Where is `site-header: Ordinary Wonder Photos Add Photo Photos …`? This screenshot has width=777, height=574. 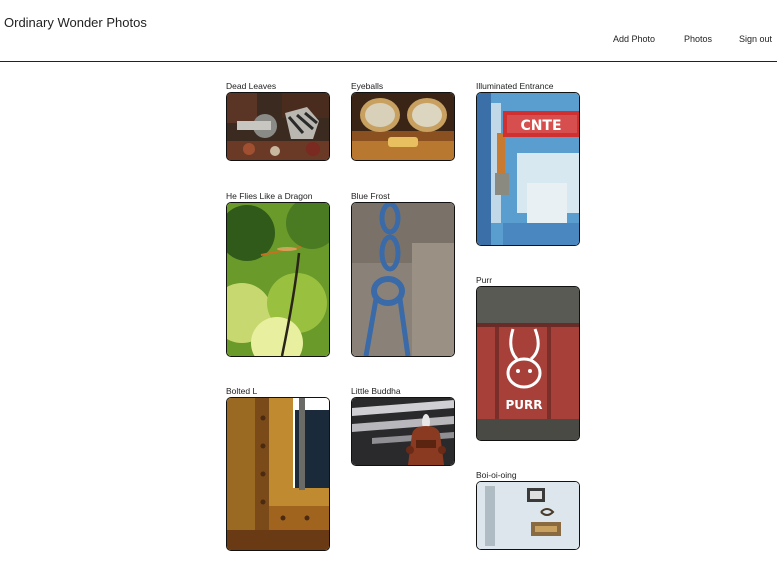 site-header: Ordinary Wonder Photos Add Photo Photos … is located at coordinates (388, 31).